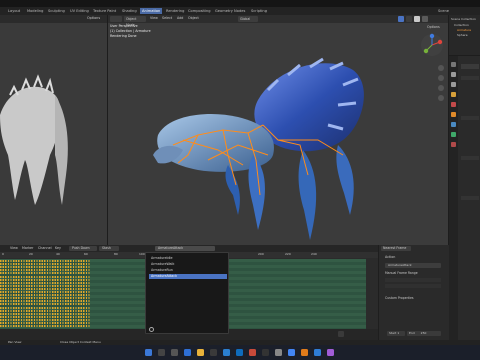 This screenshot has width=480, height=360. What do you see at coordinates (135, 21) in the screenshot?
I see `mode-select: Object Mode` at bounding box center [135, 21].